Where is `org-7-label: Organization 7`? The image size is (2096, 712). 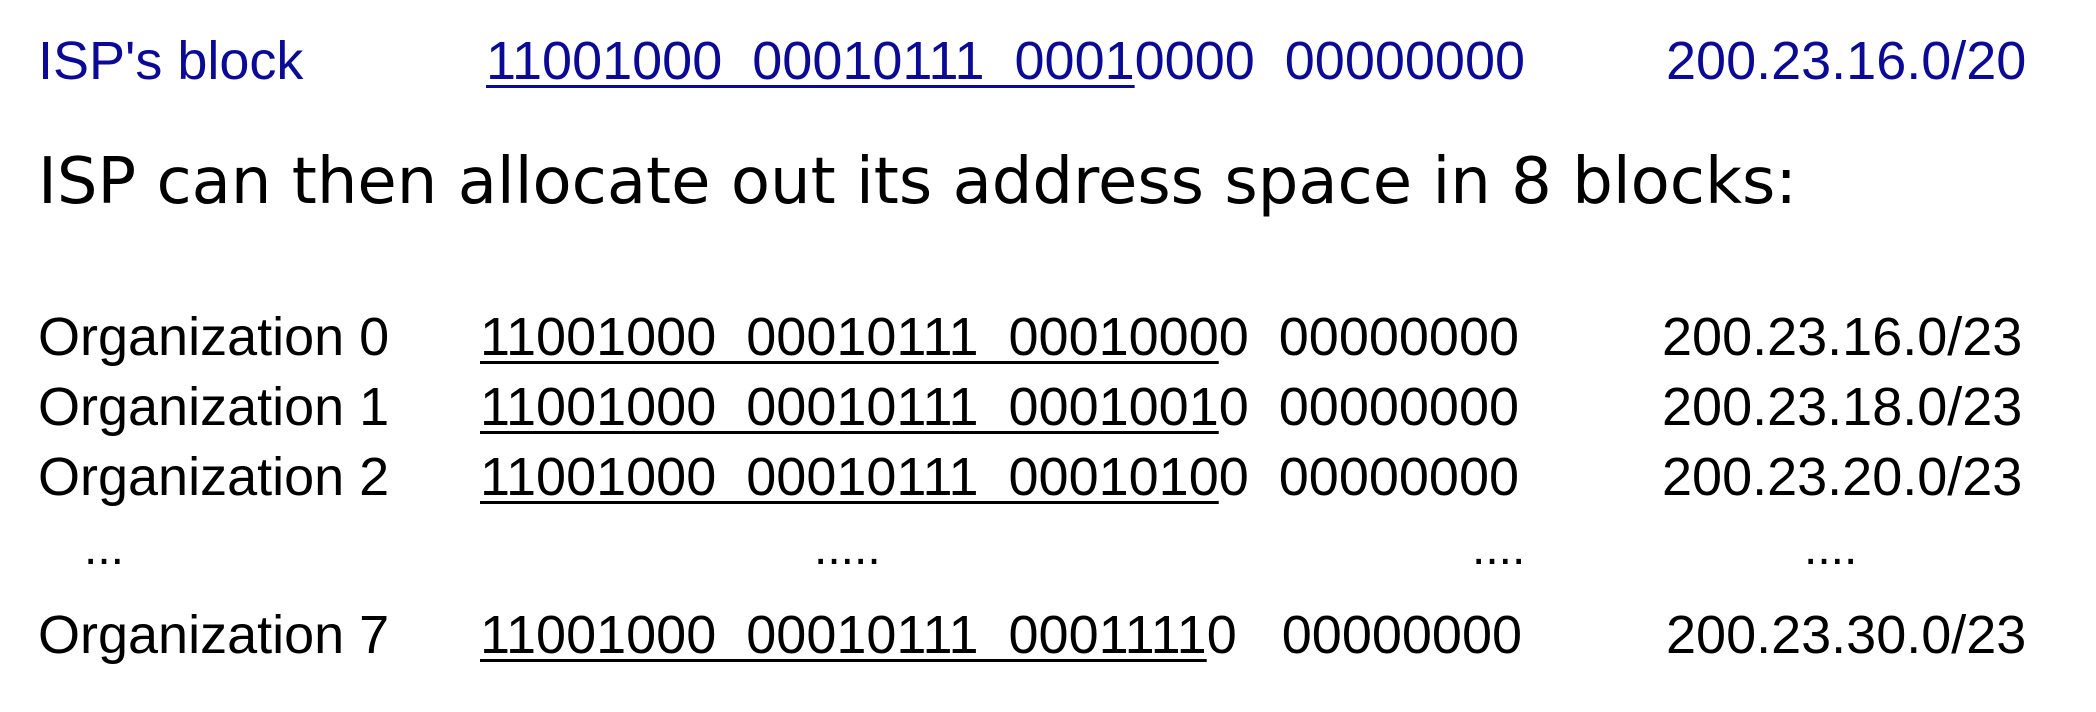 org-7-label: Organization 7 is located at coordinates (214, 635).